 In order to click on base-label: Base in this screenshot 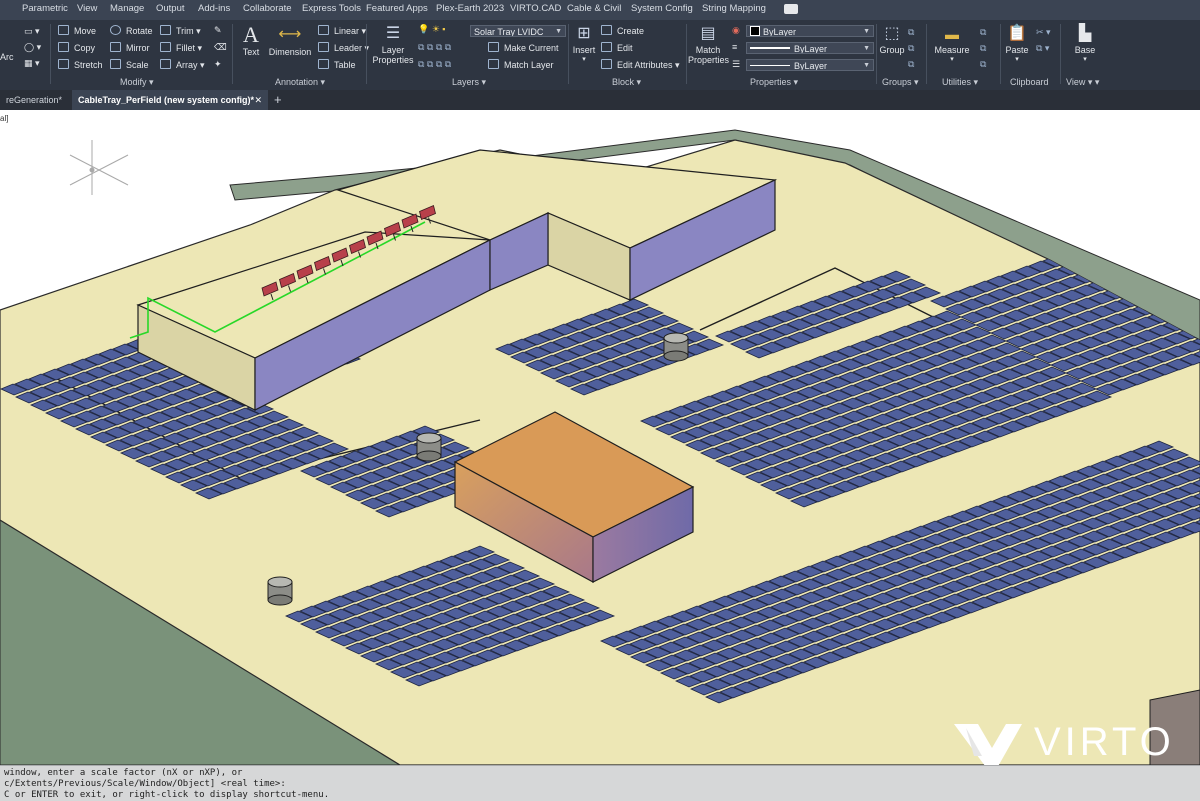, I will do `click(1085, 50)`.